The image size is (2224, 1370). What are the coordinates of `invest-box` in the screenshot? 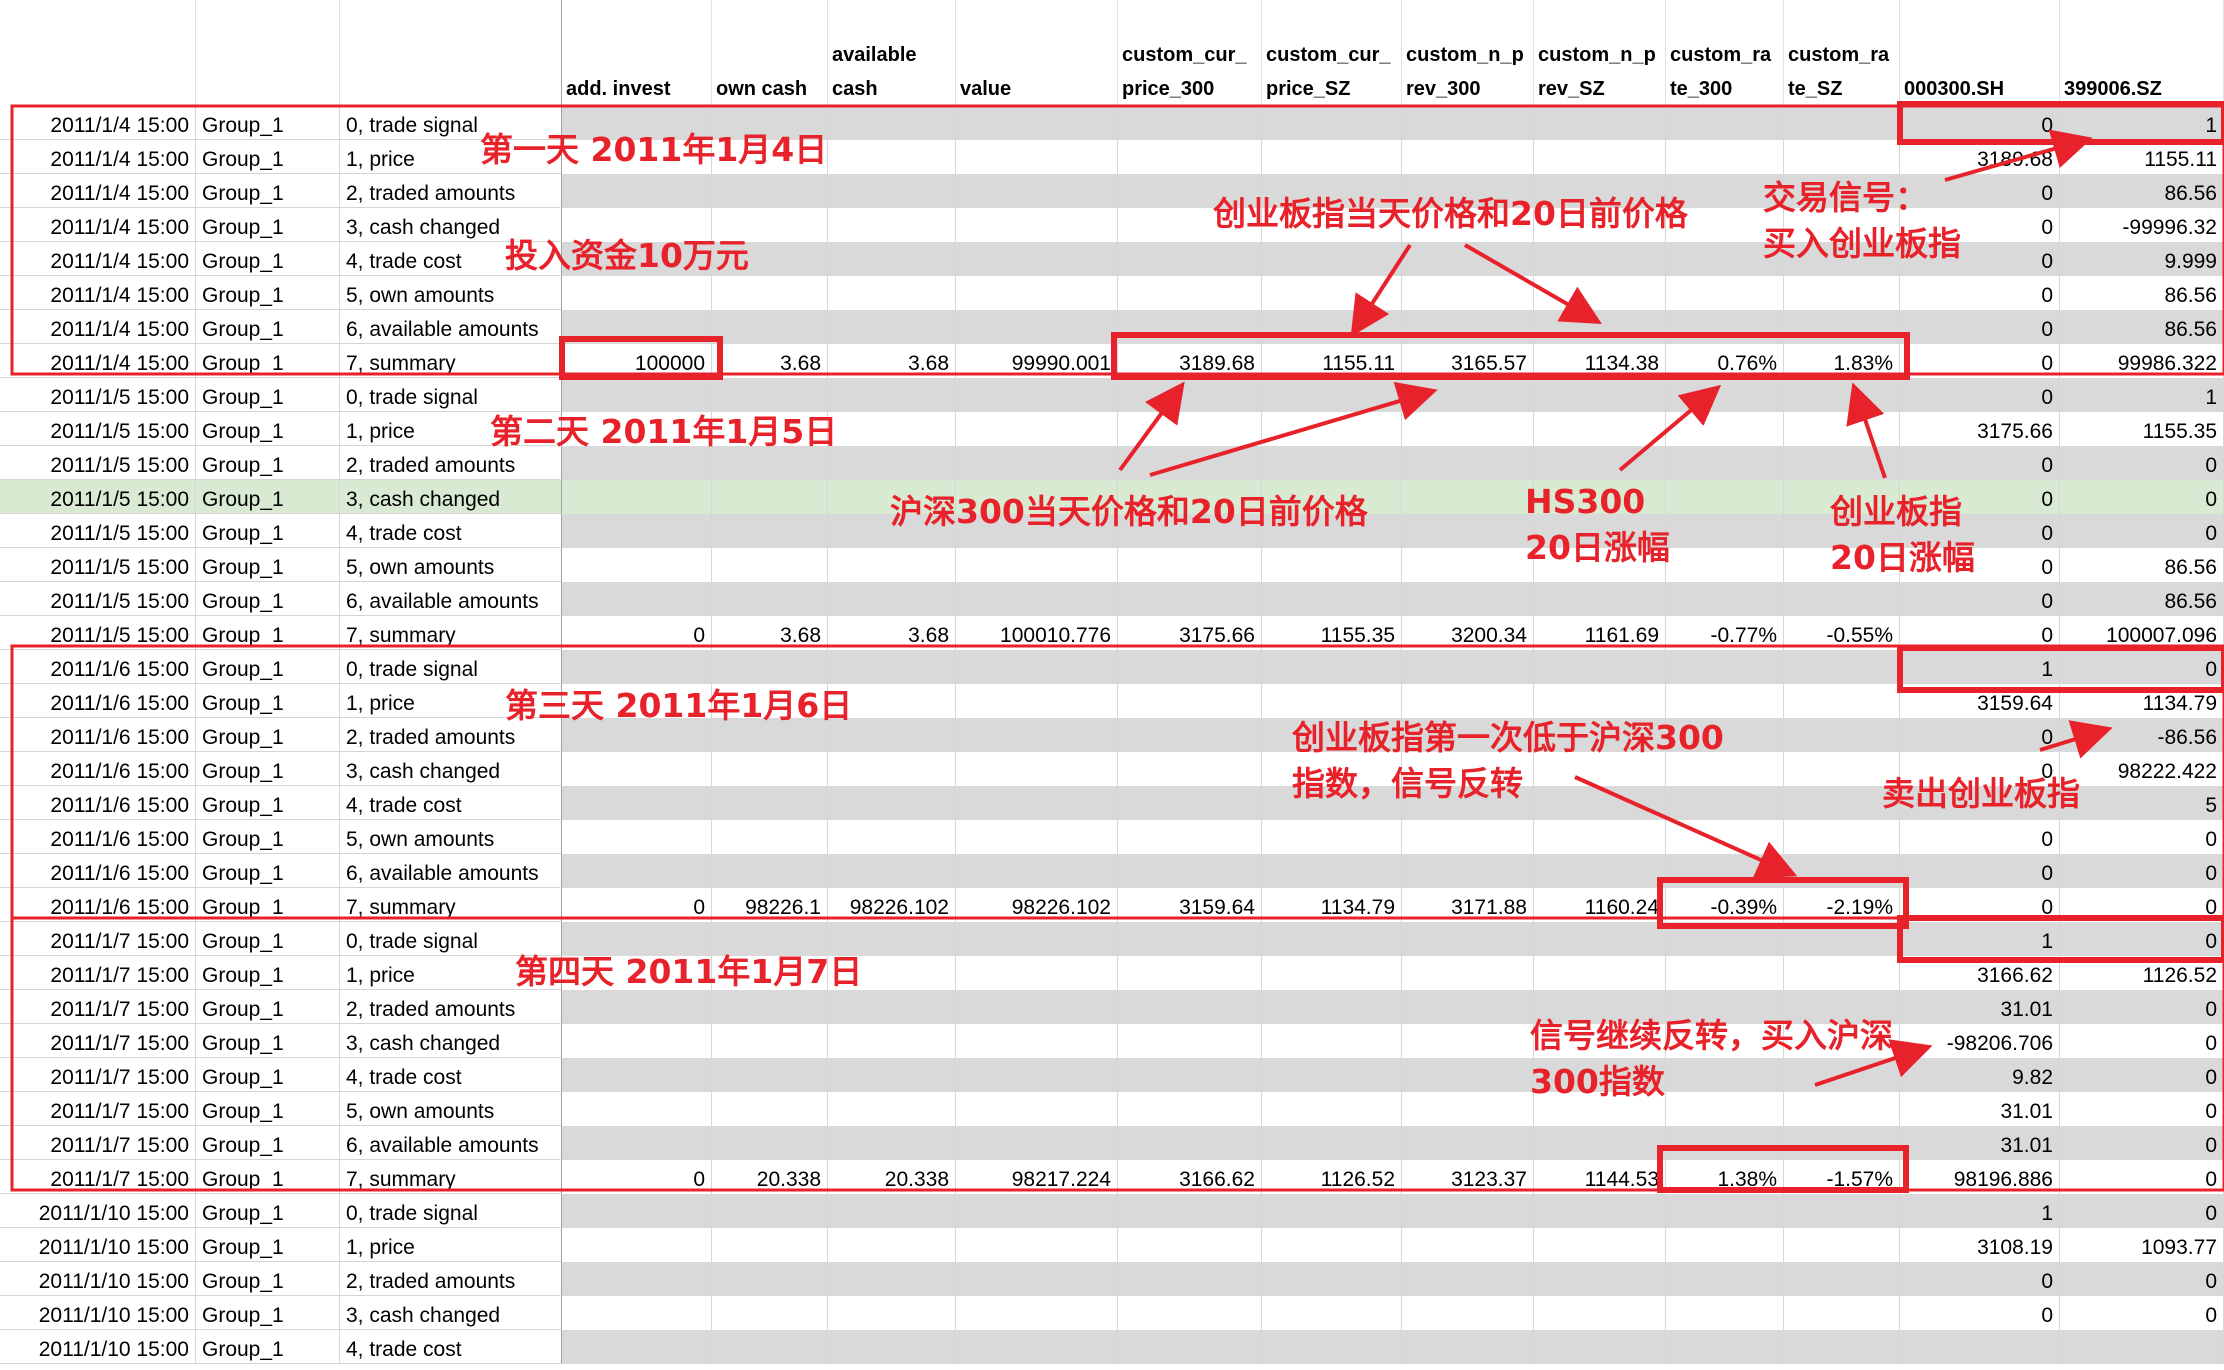 It's located at (641, 358).